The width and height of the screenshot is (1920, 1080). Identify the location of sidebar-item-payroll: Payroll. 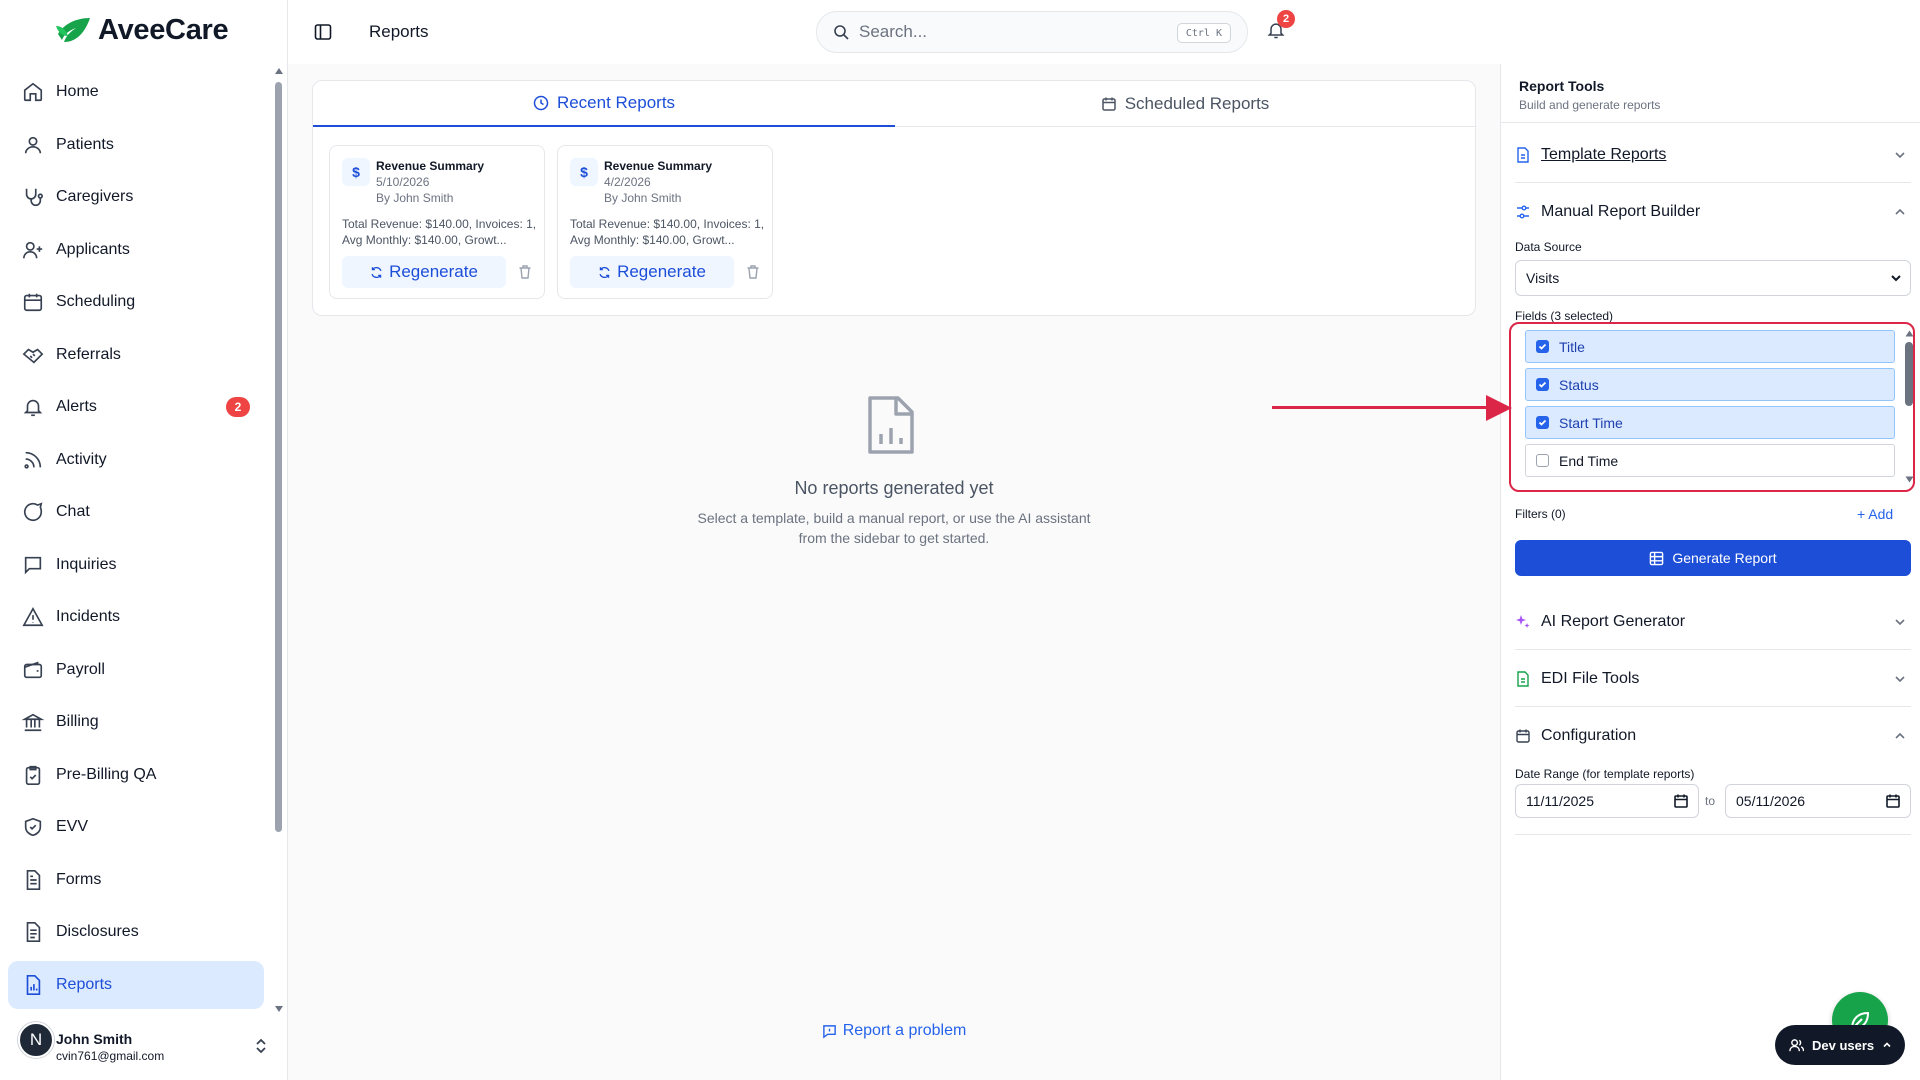
(136, 670).